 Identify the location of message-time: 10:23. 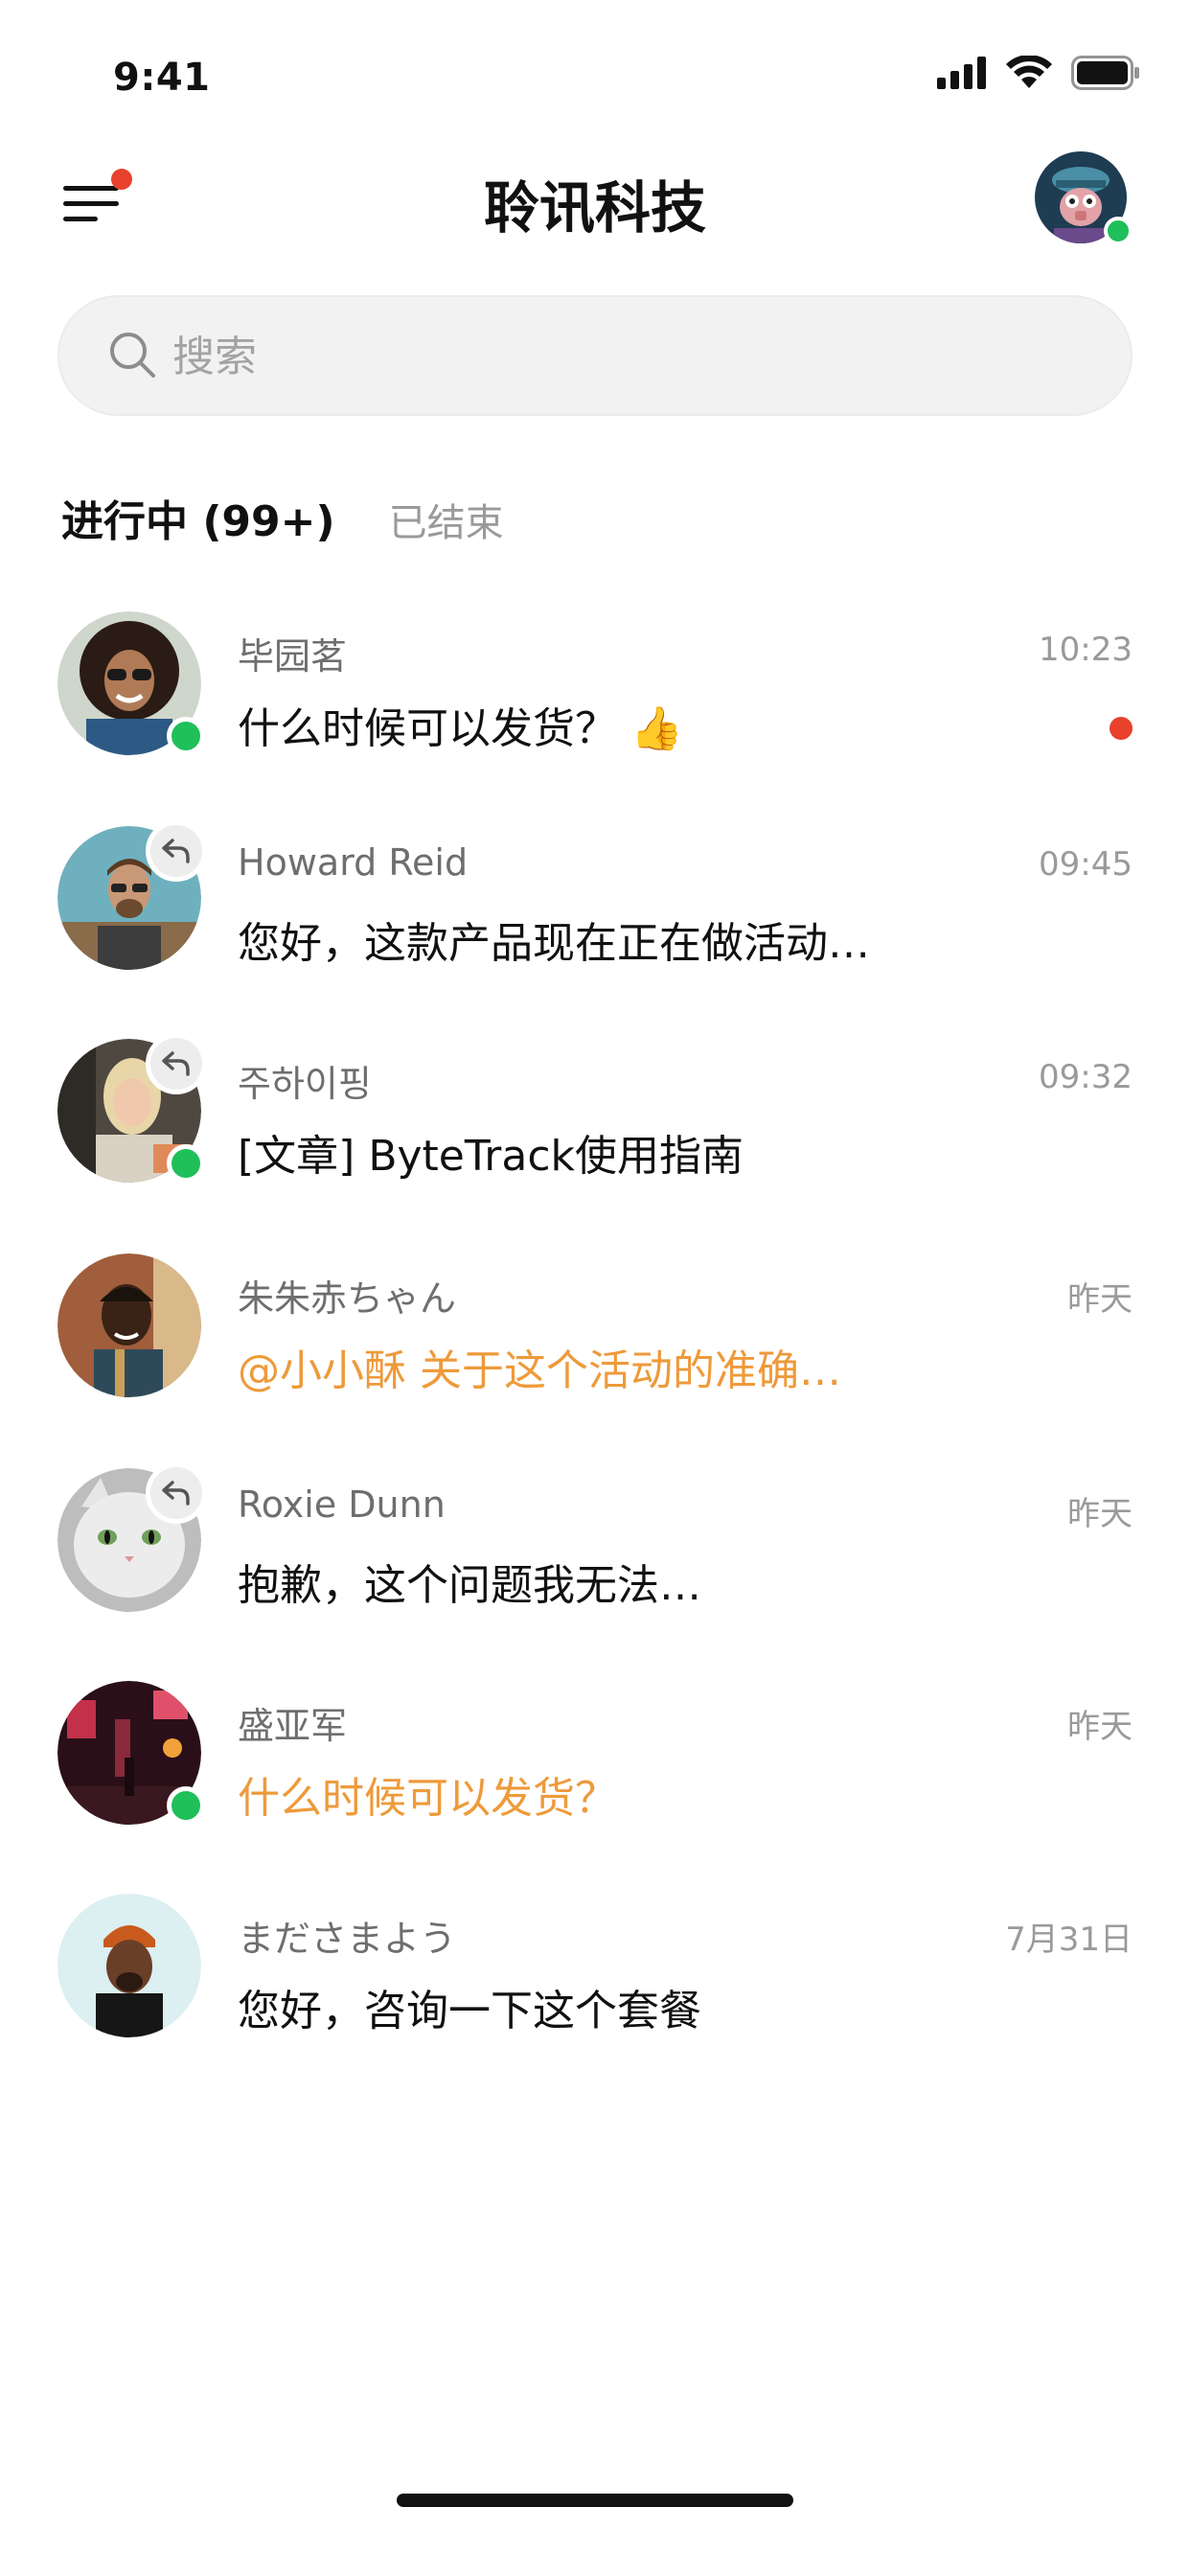
(1086, 650).